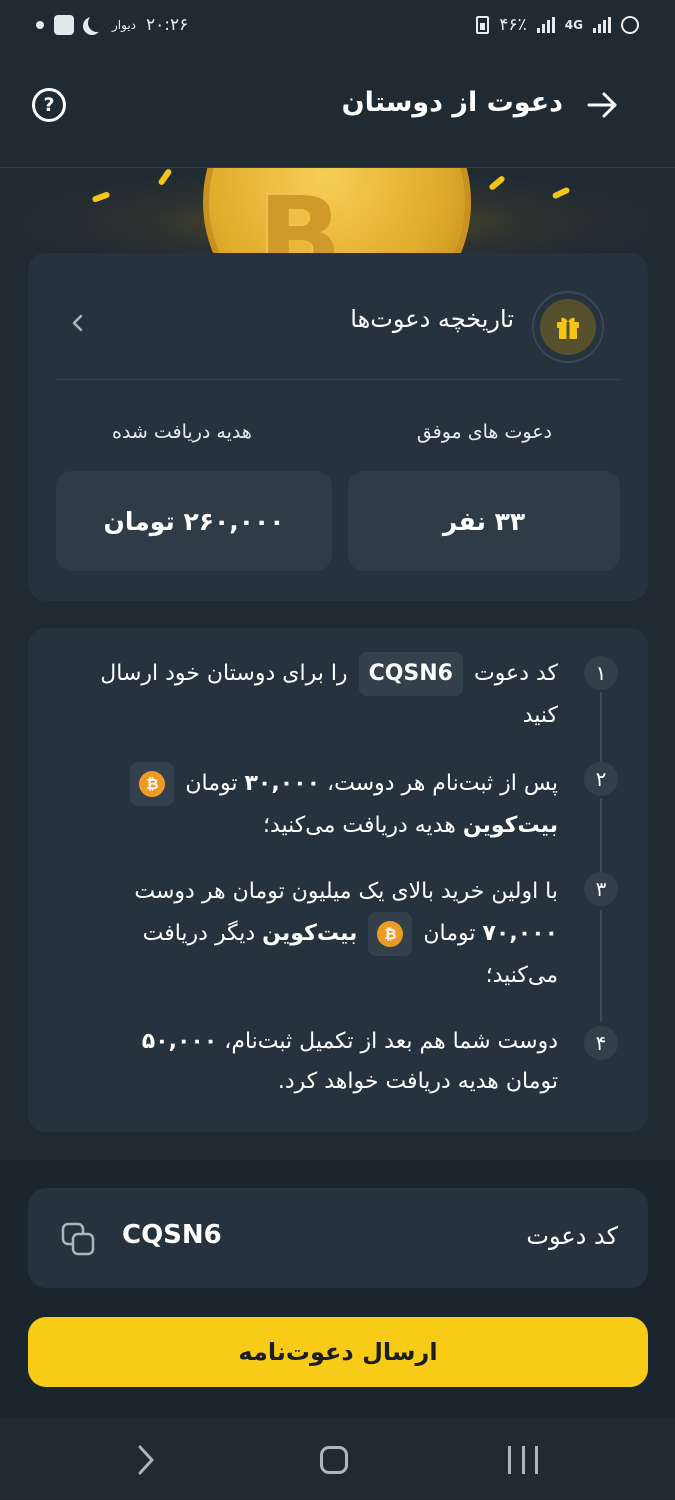 Image resolution: width=675 pixels, height=1500 pixels. Describe the element at coordinates (417, 1081) in the screenshot. I see `step-text-part: تومان هدیه دریافت خواهد کرد.` at that location.